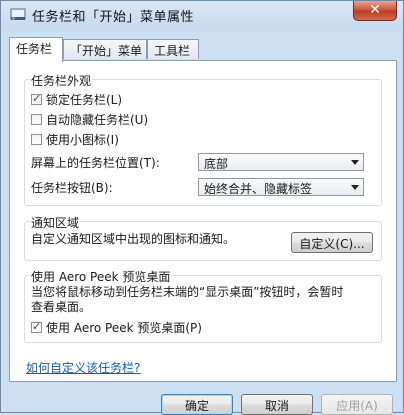 Image resolution: width=404 pixels, height=415 pixels. I want to click on aero-peek-group-label: 使用 Aero Peek 预览桌面, so click(101, 276).